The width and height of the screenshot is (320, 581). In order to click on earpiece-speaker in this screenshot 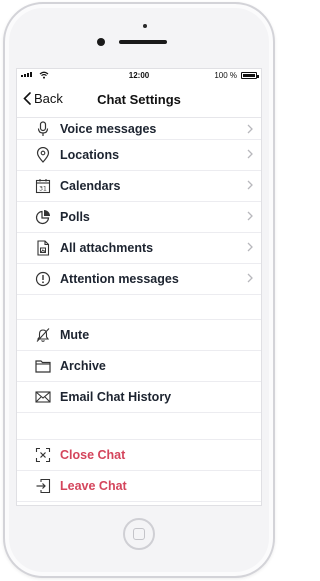, I will do `click(143, 42)`.